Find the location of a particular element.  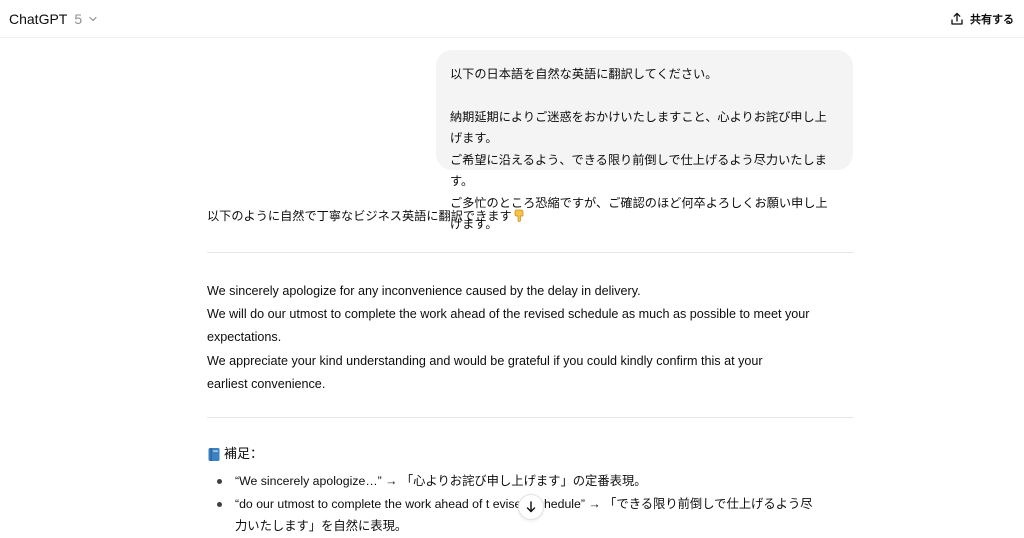

share-upload-icon is located at coordinates (957, 18).